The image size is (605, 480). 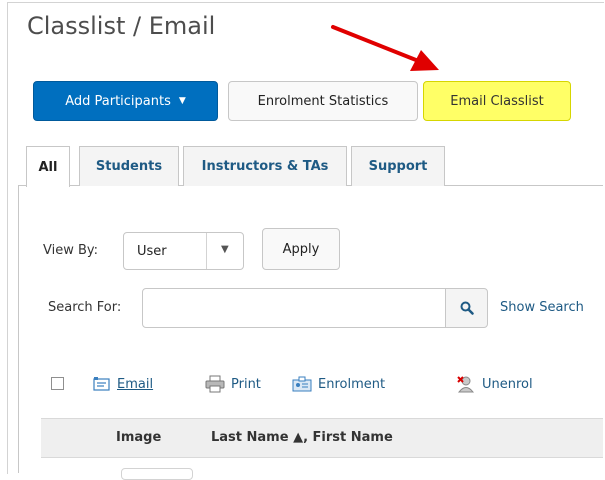 I want to click on select-divider, so click(x=206, y=251).